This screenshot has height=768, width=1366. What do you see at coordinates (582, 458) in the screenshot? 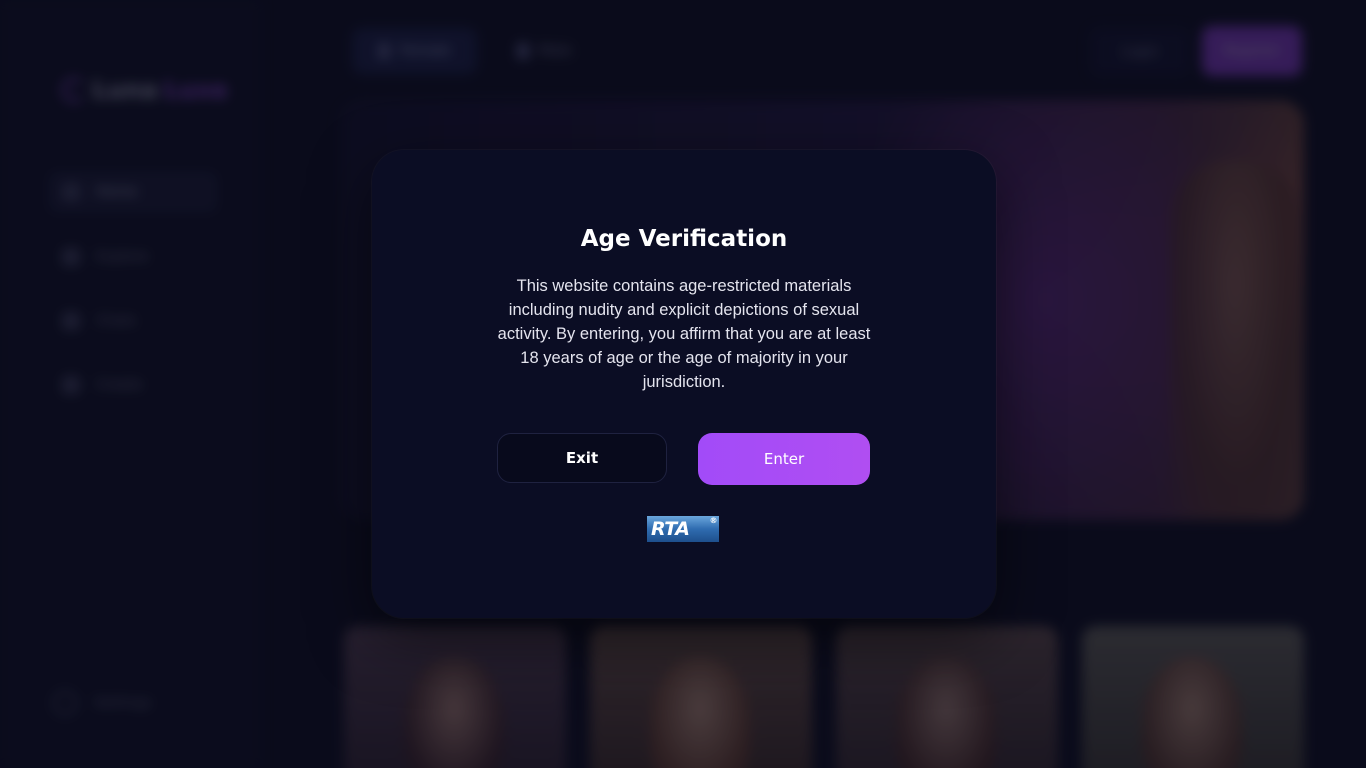
I see `exit-button: Exit` at bounding box center [582, 458].